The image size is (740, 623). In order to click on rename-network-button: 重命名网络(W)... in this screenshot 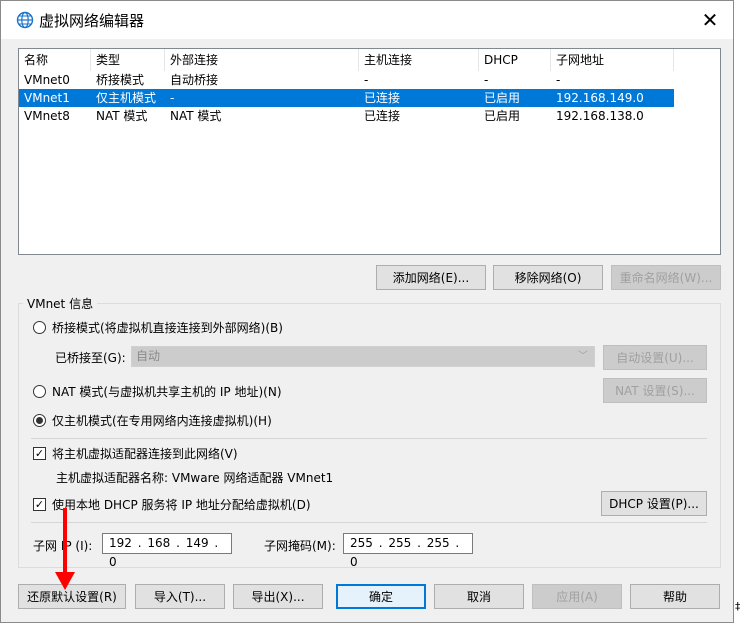, I will do `click(666, 277)`.